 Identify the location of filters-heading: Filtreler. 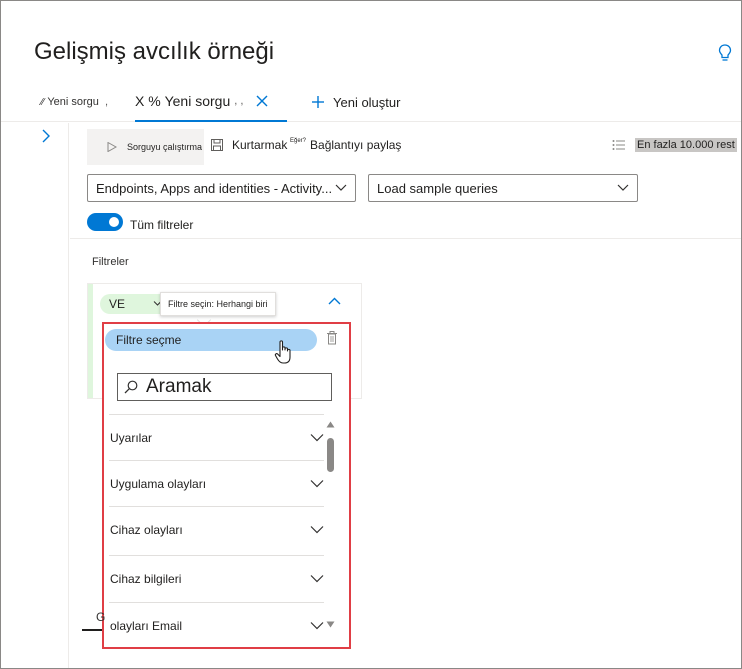
(110, 262).